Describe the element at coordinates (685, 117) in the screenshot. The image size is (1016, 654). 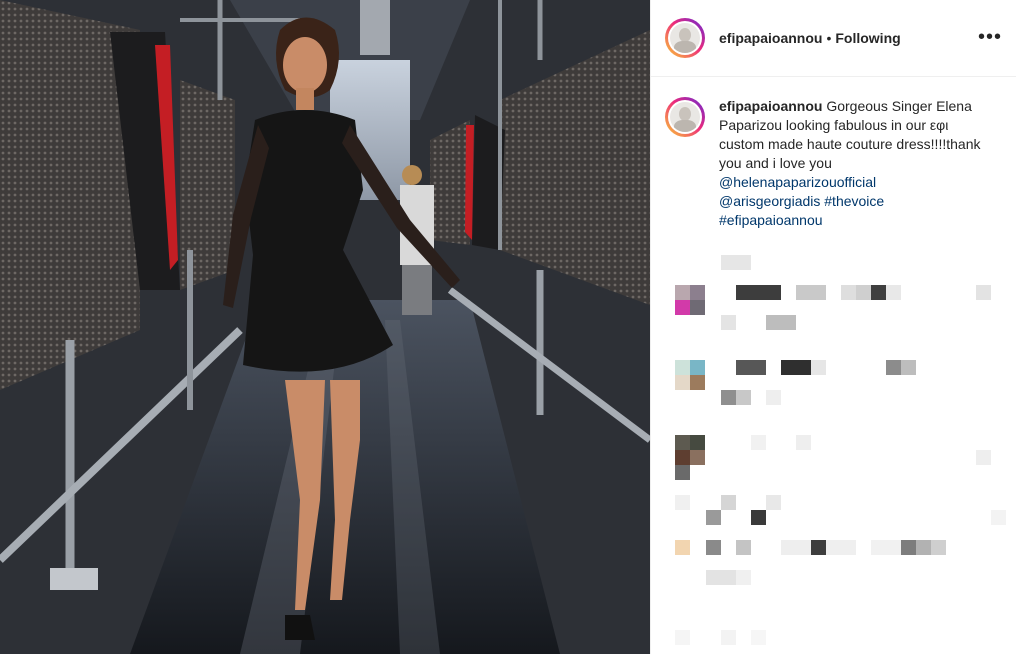
I see `caption-avatar` at that location.